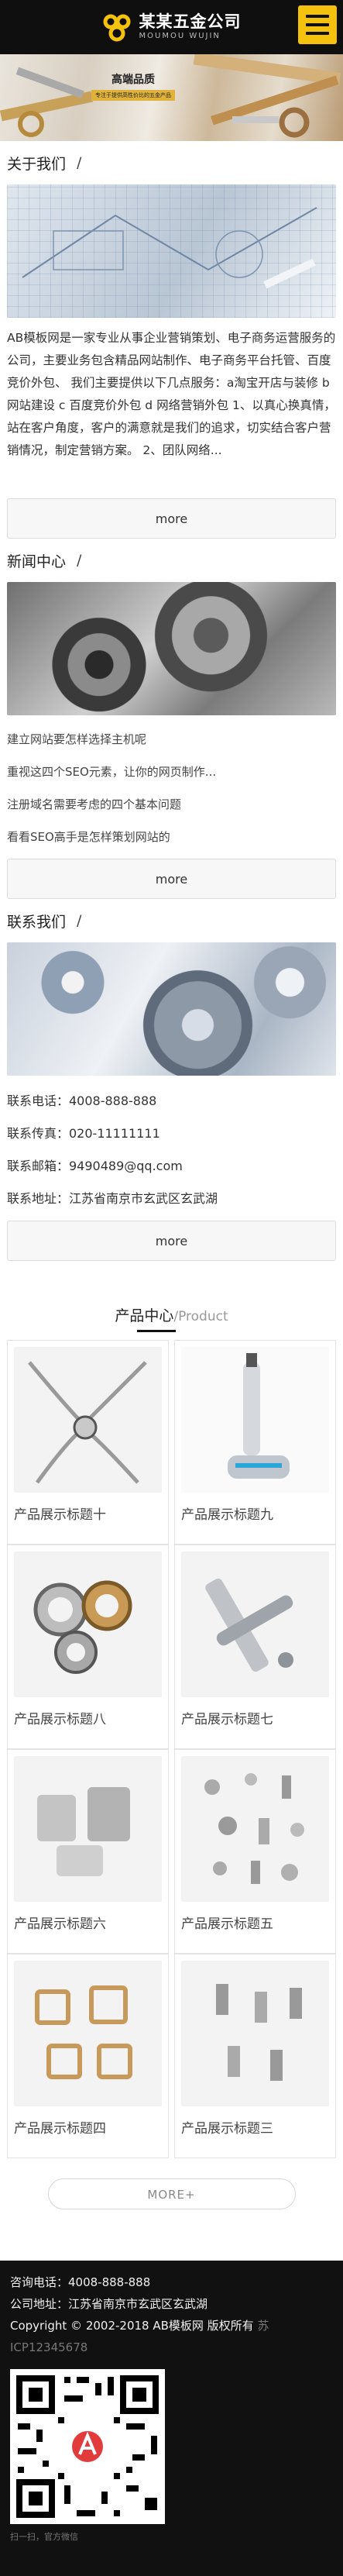 Image resolution: width=343 pixels, height=2576 pixels. I want to click on logo-icon, so click(117, 27).